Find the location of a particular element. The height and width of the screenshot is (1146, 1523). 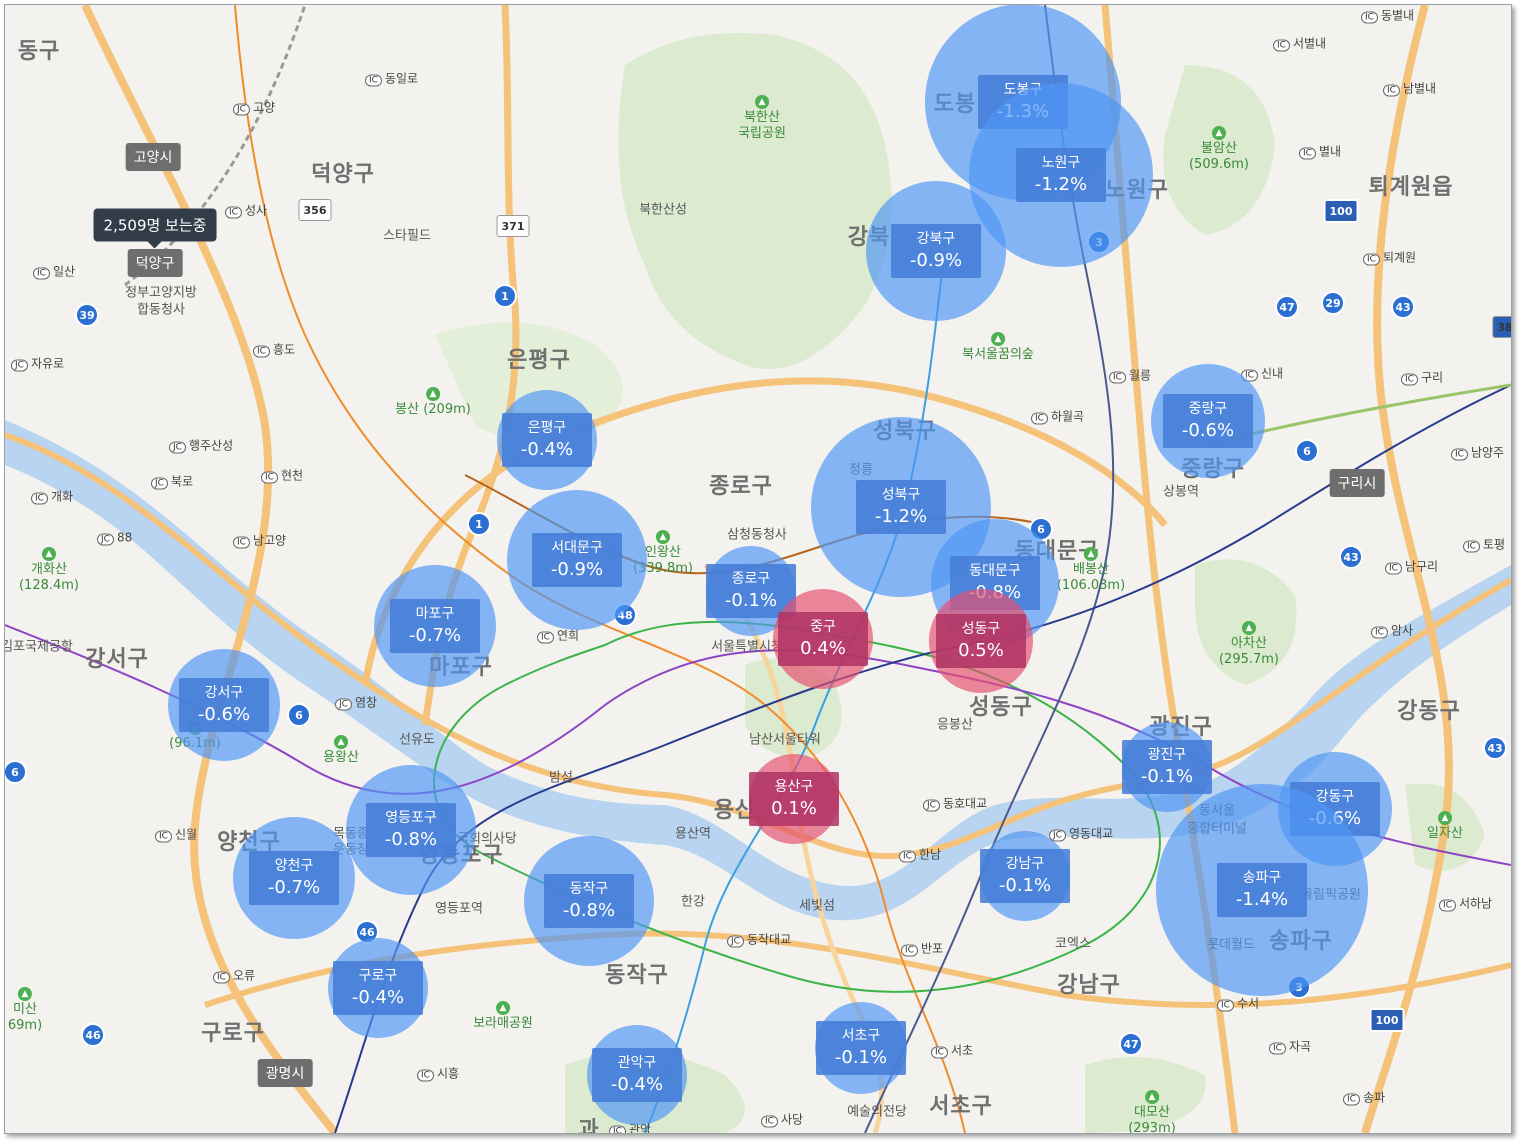

interchange-label: IC 퇴계원 is located at coordinates (1389, 257).